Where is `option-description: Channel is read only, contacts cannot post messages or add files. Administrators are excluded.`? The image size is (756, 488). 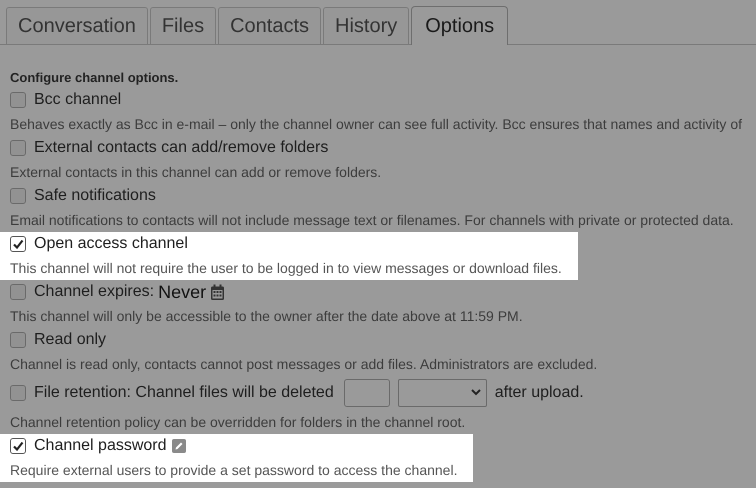
option-description: Channel is read only, contacts cannot post messages or add files. Administrators are excluded. is located at coordinates (304, 364).